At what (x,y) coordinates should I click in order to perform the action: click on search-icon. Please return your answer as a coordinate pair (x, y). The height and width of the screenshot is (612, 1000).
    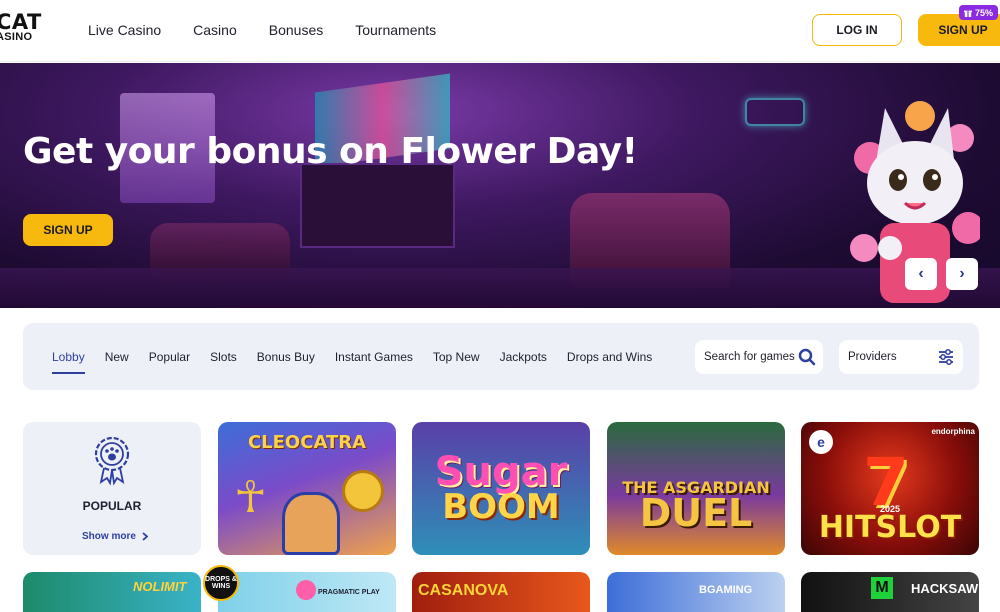
    Looking at the image, I should click on (807, 357).